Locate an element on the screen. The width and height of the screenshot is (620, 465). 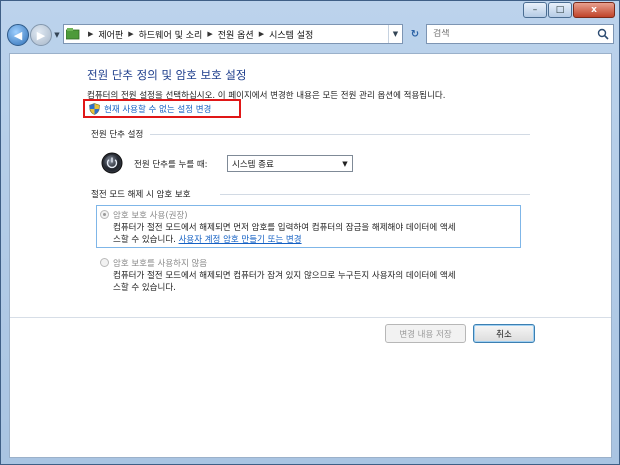
power-button-icon is located at coordinates (112, 163).